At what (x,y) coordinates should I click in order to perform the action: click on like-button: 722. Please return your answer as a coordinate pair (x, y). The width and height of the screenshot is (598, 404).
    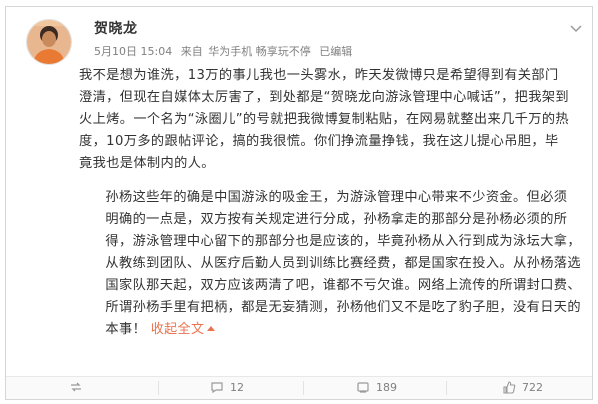
    Looking at the image, I should click on (522, 387).